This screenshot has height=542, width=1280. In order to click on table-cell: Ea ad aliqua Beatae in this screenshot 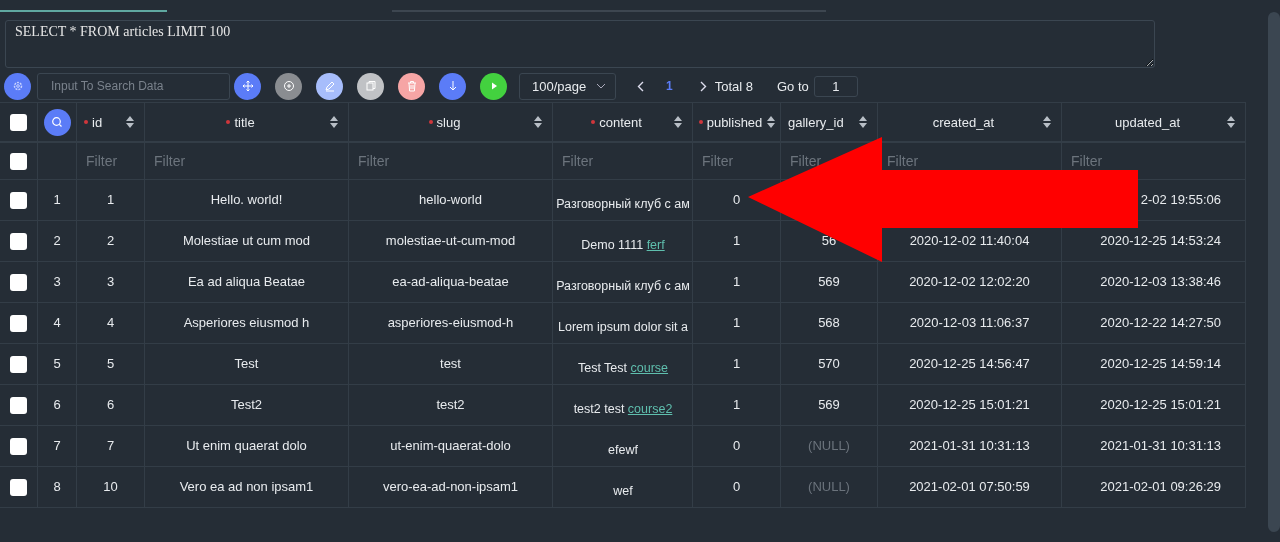, I will do `click(246, 281)`.